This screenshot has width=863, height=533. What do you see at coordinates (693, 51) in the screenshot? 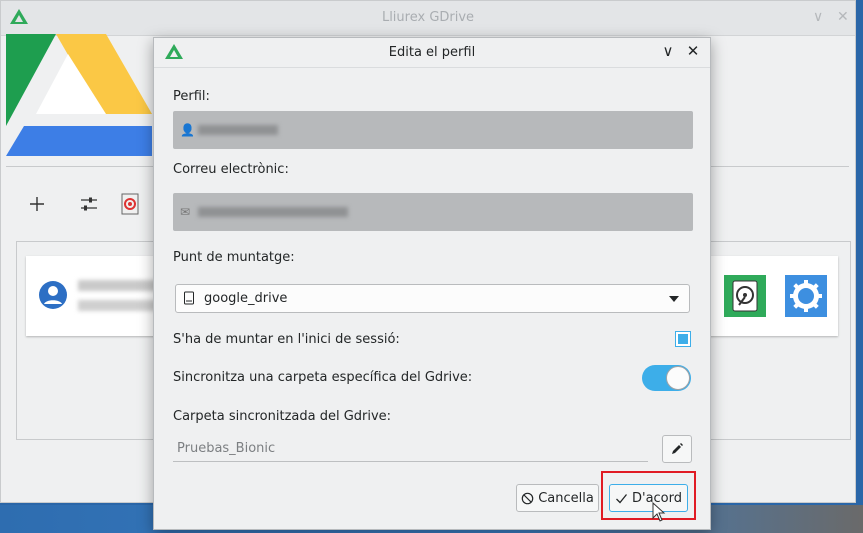
I see `dialog-close-icon: ✕` at bounding box center [693, 51].